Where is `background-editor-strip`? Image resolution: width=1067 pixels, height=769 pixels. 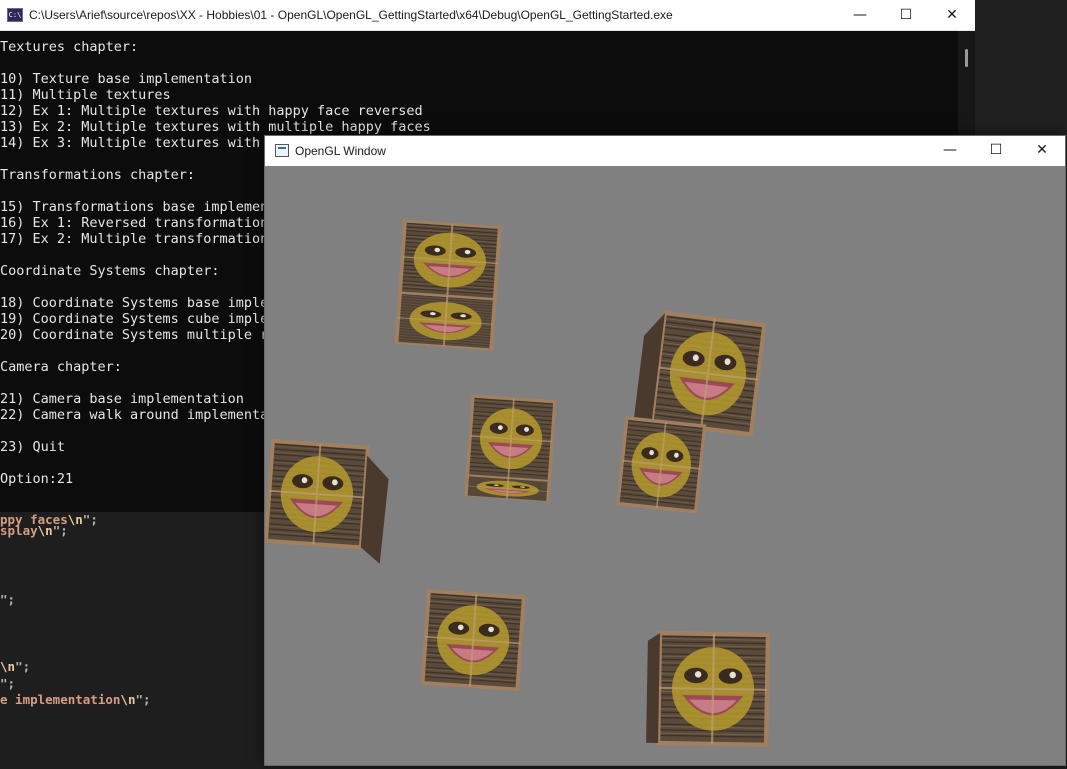
background-editor-strip is located at coordinates (1021, 68).